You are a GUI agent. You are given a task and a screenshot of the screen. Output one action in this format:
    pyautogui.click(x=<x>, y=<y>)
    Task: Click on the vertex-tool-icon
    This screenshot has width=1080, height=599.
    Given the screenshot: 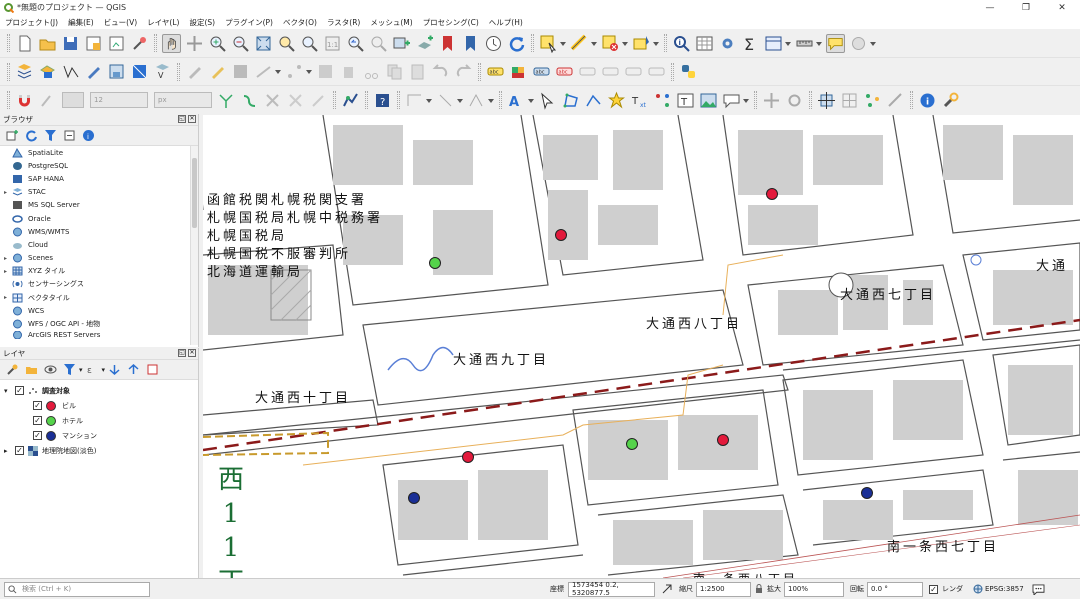 What is the action you would take?
    pyautogui.click(x=294, y=71)
    